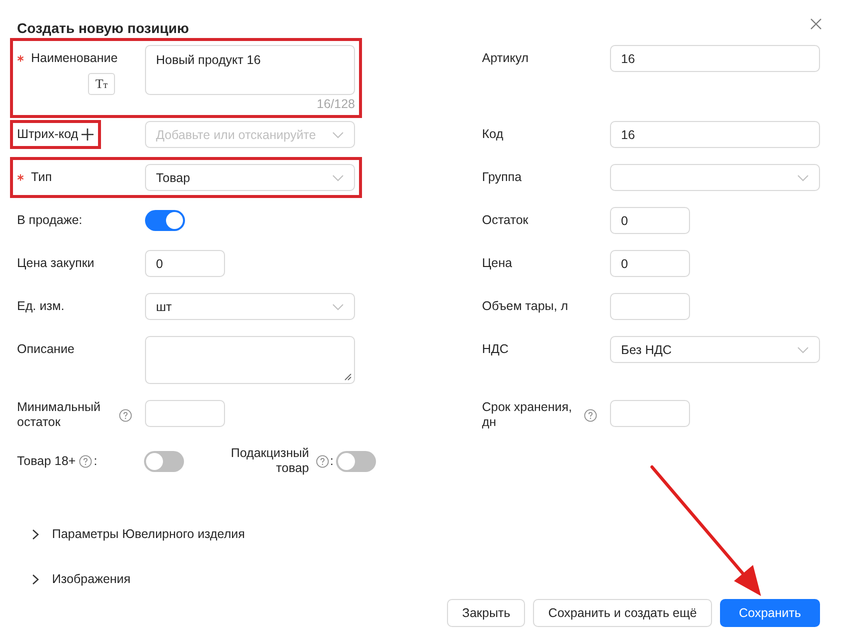 This screenshot has height=642, width=842. Describe the element at coordinates (74, 58) in the screenshot. I see `field-label: Наименование` at that location.